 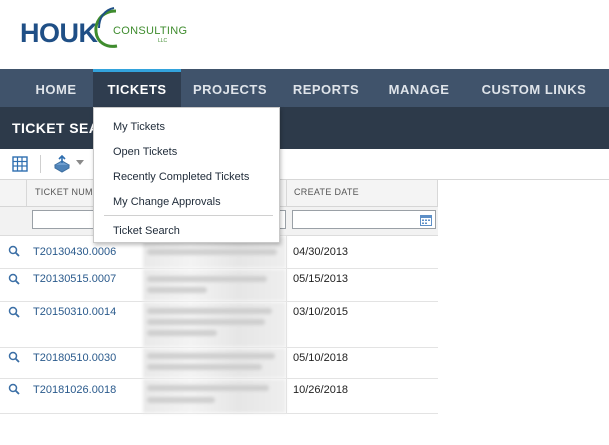 What do you see at coordinates (62, 164) in the screenshot?
I see `export-icon` at bounding box center [62, 164].